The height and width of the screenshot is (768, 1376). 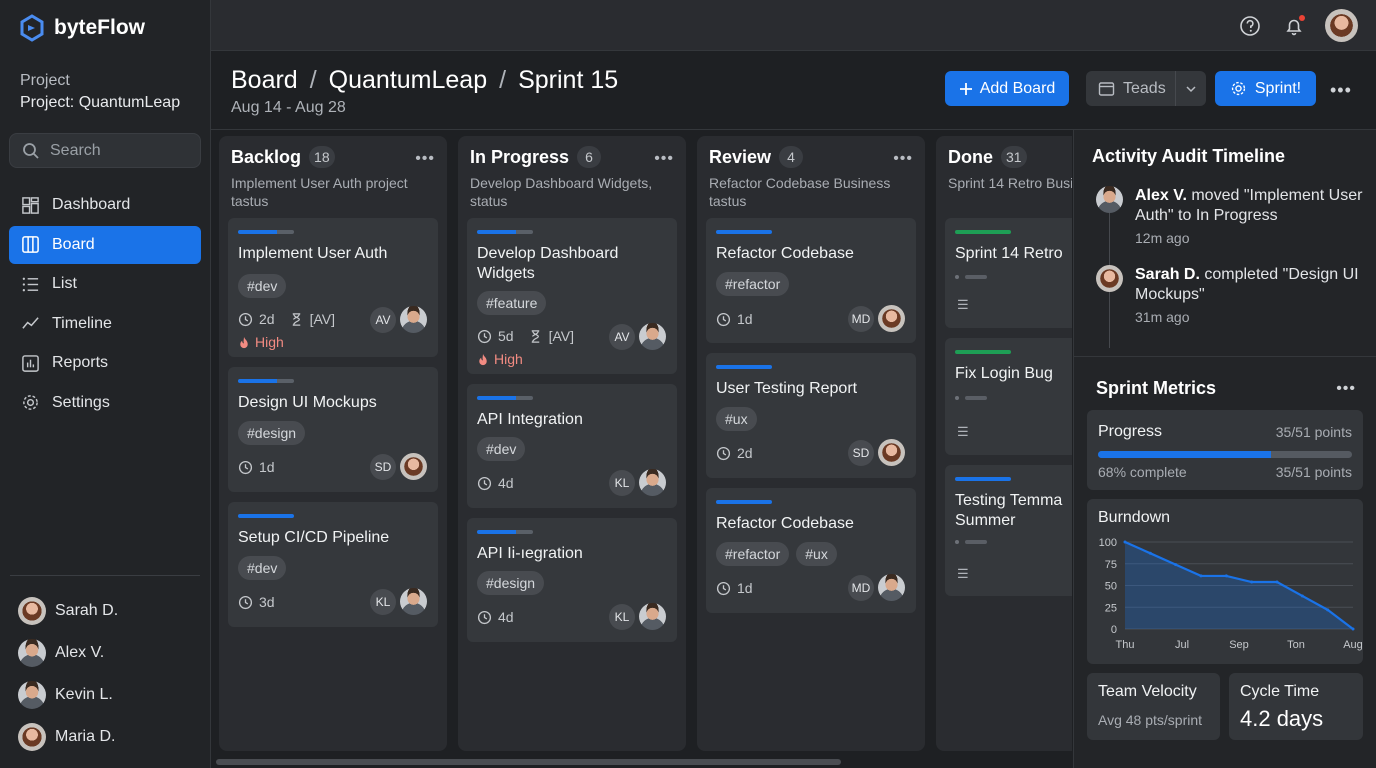 What do you see at coordinates (1225, 356) in the screenshot?
I see `panel-divider` at bounding box center [1225, 356].